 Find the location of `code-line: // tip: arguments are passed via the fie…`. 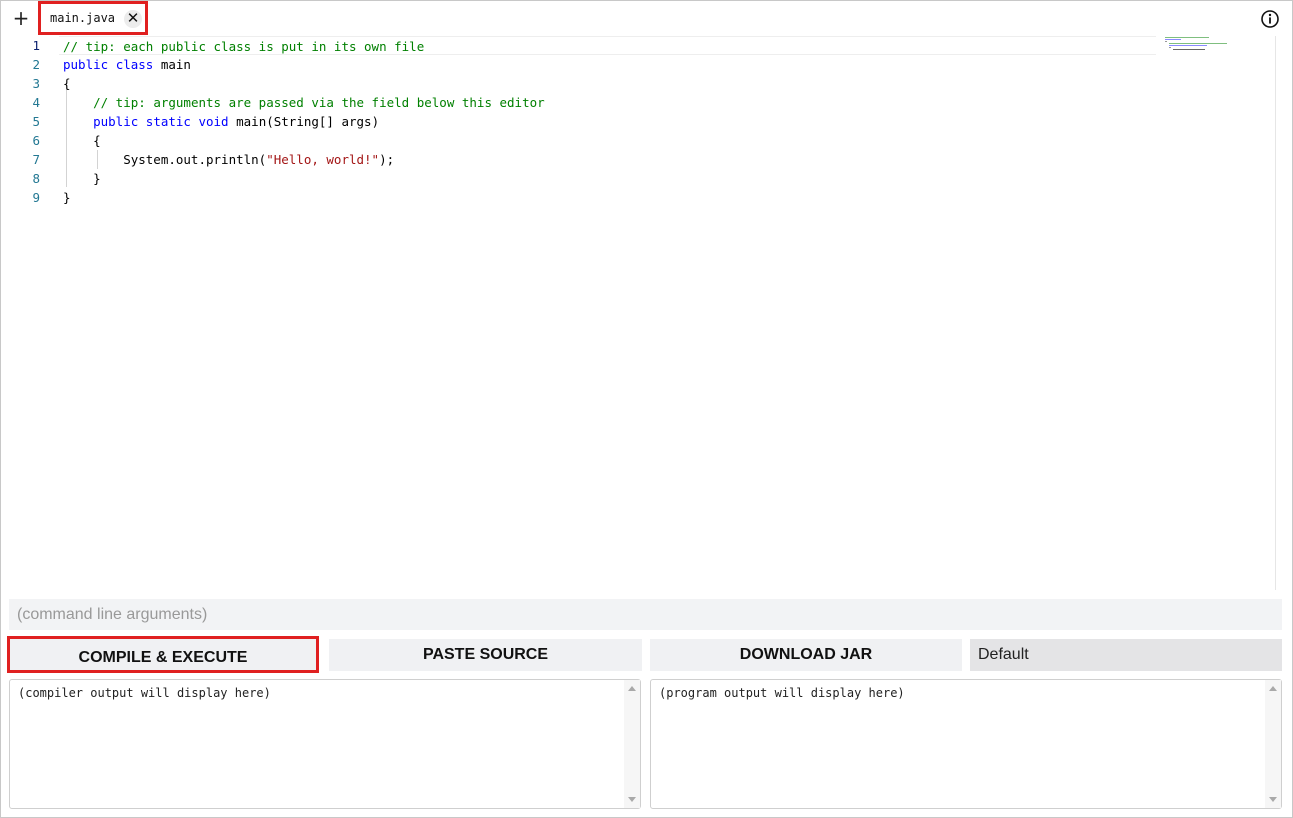

code-line: // tip: arguments are passed via the fie… is located at coordinates (613, 102).